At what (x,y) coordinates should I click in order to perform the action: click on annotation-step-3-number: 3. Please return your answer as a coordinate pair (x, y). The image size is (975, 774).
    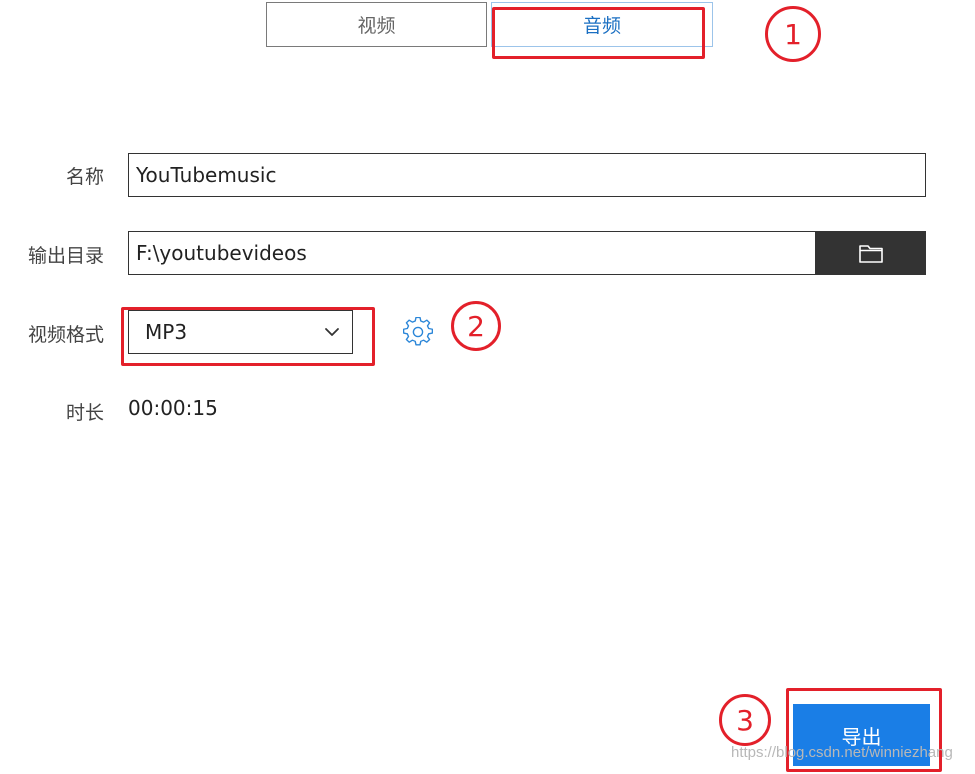
    Looking at the image, I should click on (745, 720).